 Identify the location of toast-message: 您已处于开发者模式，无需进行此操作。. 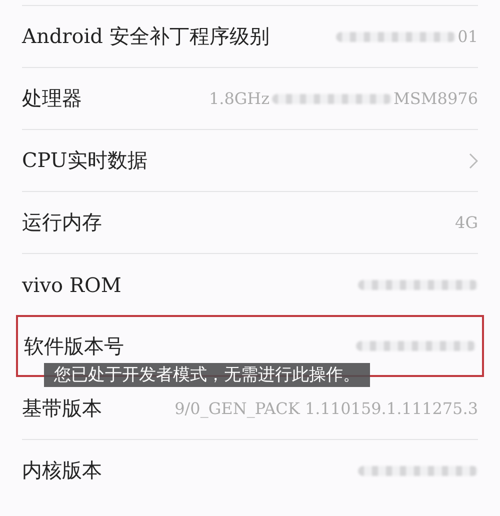
(207, 375).